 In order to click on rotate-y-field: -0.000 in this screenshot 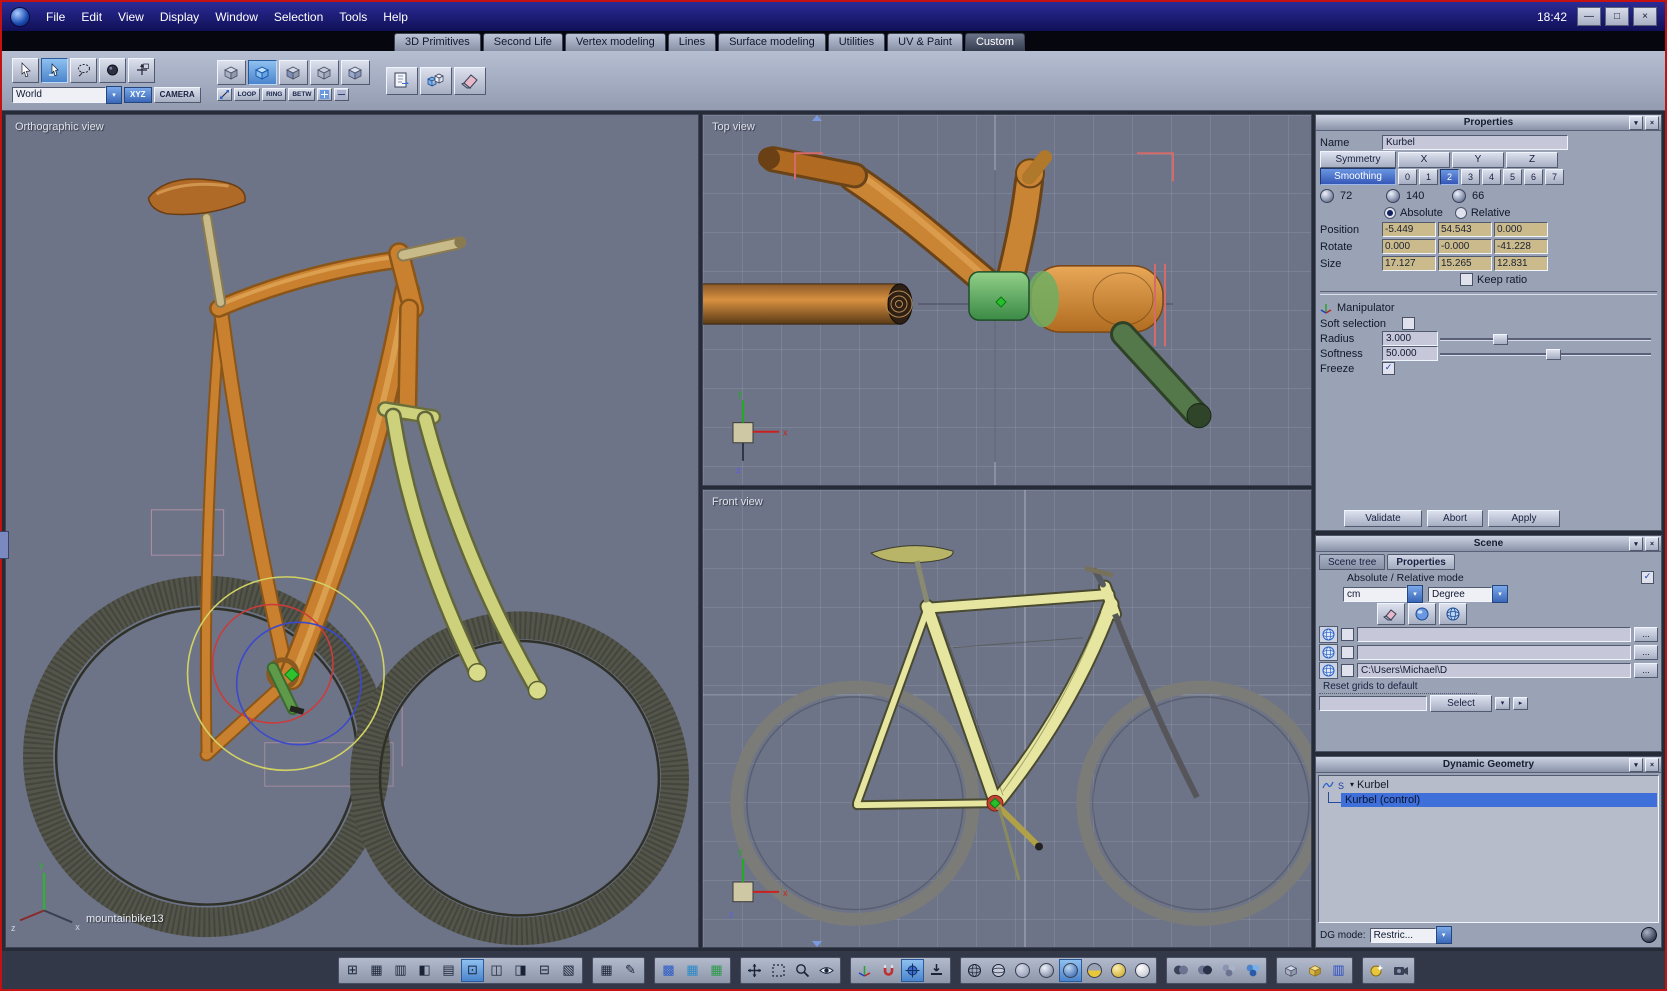, I will do `click(1465, 246)`.